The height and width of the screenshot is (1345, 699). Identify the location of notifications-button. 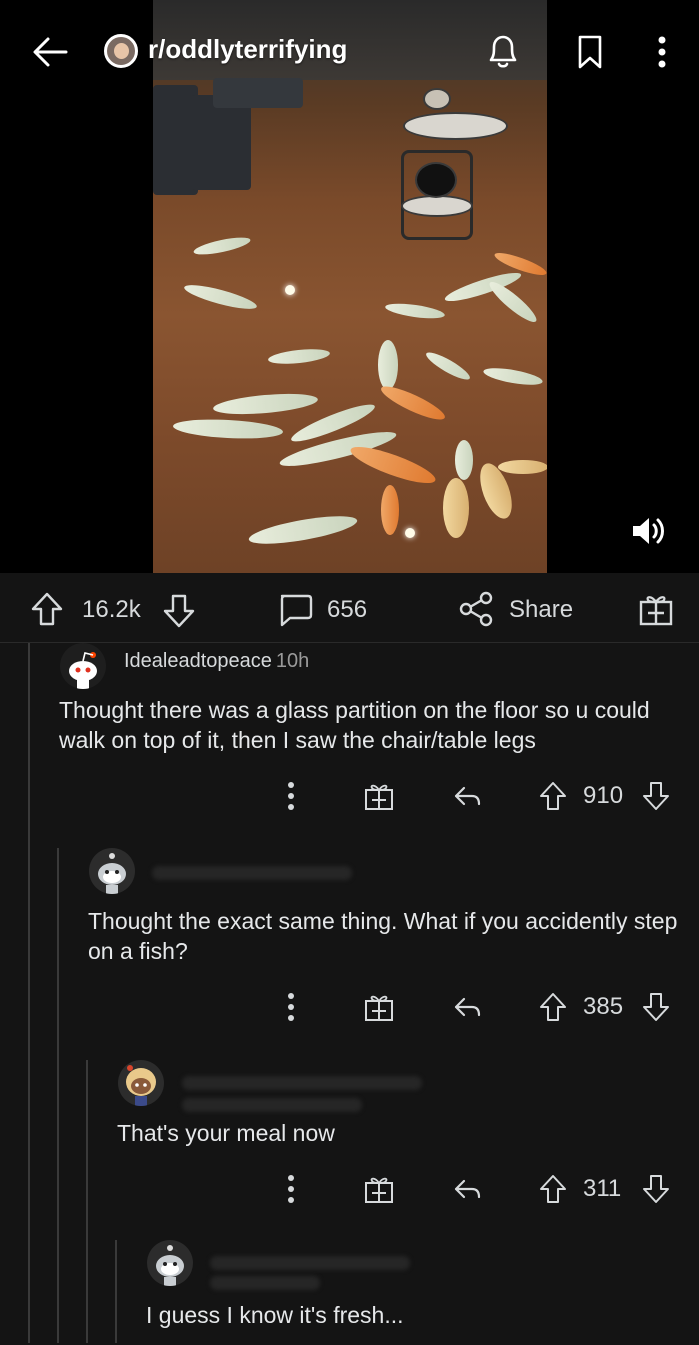
(503, 51).